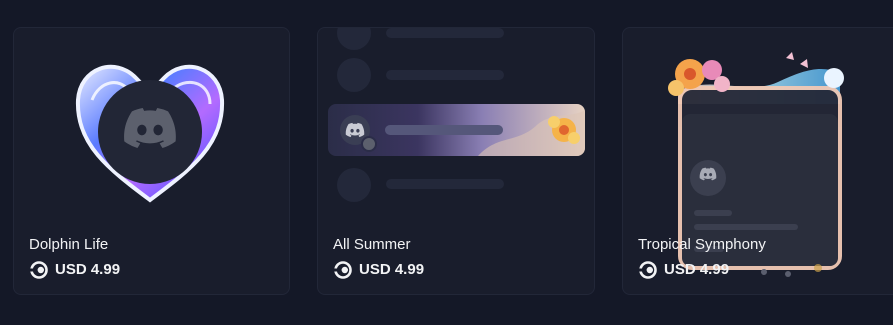 The width and height of the screenshot is (893, 325). I want to click on summer-nameplate-preview, so click(456, 130).